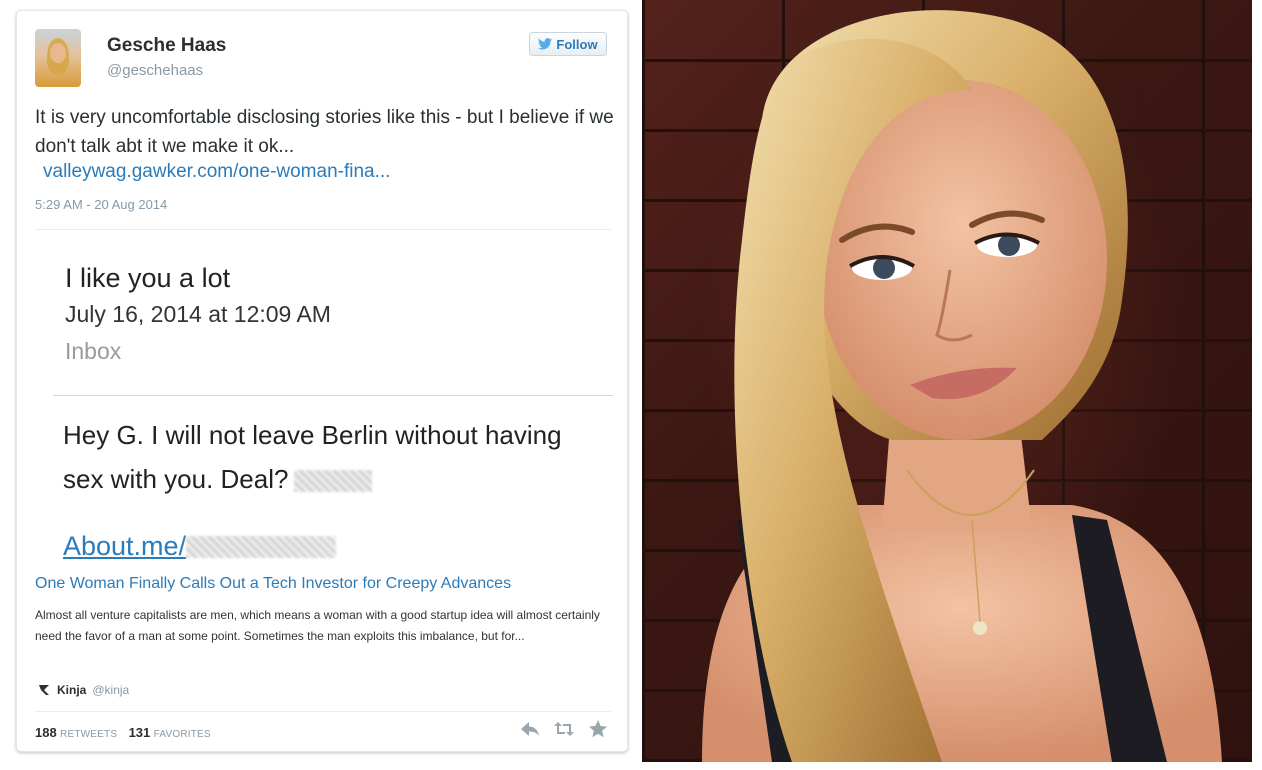 The height and width of the screenshot is (770, 1262). I want to click on favorites-count: 131, so click(140, 732).